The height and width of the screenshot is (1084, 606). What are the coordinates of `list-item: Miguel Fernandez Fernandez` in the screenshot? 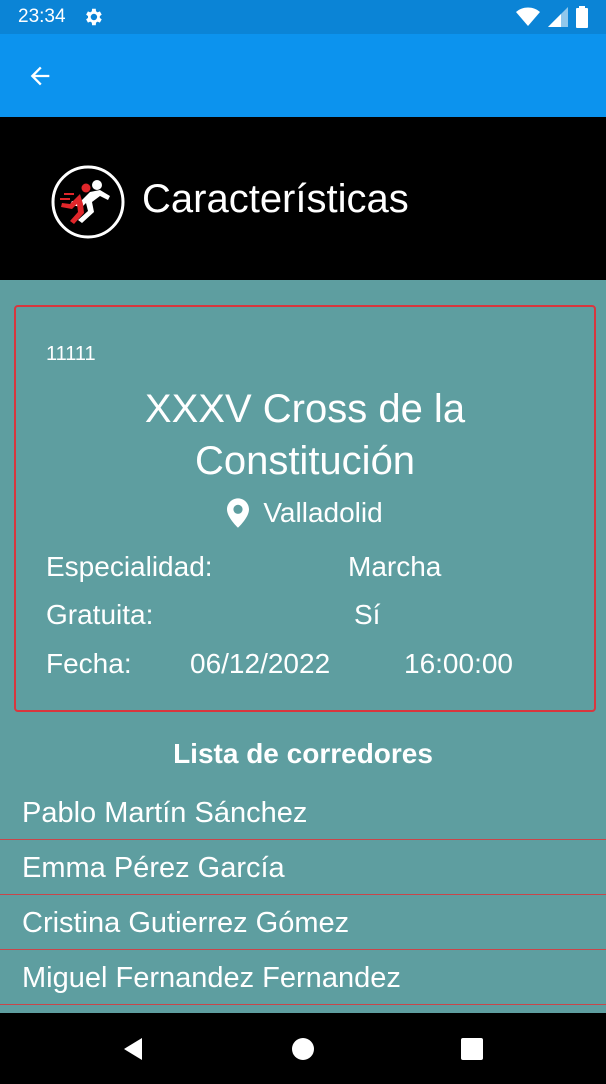 It's located at (303, 977).